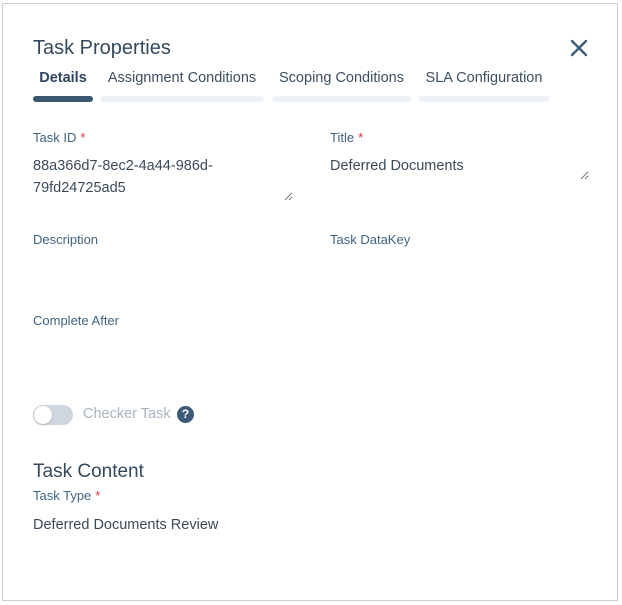 This screenshot has width=622, height=605. What do you see at coordinates (125, 525) in the screenshot?
I see `task-type-field: Deferred Documents Review` at bounding box center [125, 525].